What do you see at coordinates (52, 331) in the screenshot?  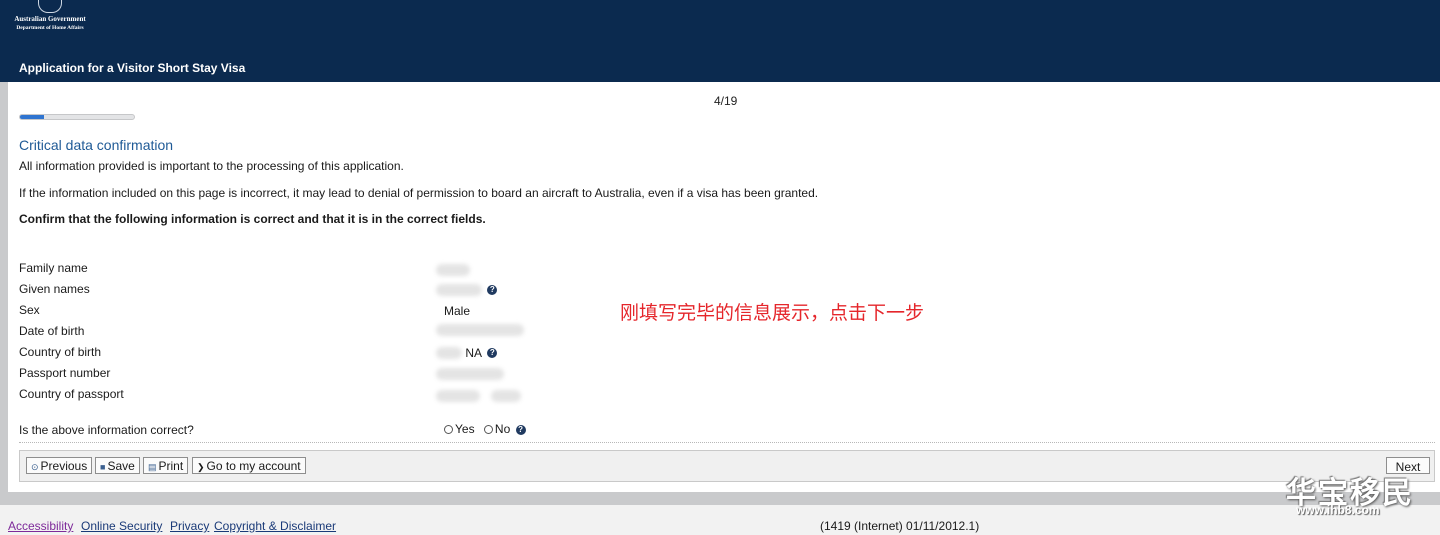 I see `date-of-birth-label: Date of birth` at bounding box center [52, 331].